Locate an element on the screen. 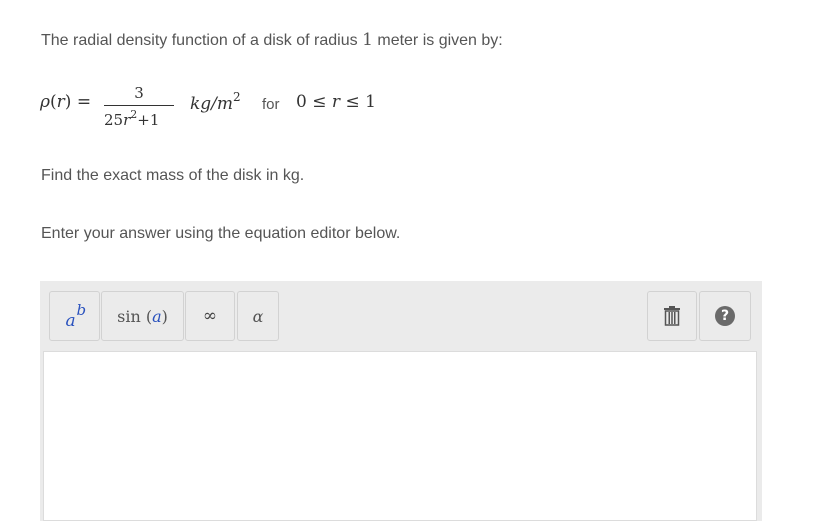 This screenshot has height=521, width=814. formula-for-label: for is located at coordinates (271, 104).